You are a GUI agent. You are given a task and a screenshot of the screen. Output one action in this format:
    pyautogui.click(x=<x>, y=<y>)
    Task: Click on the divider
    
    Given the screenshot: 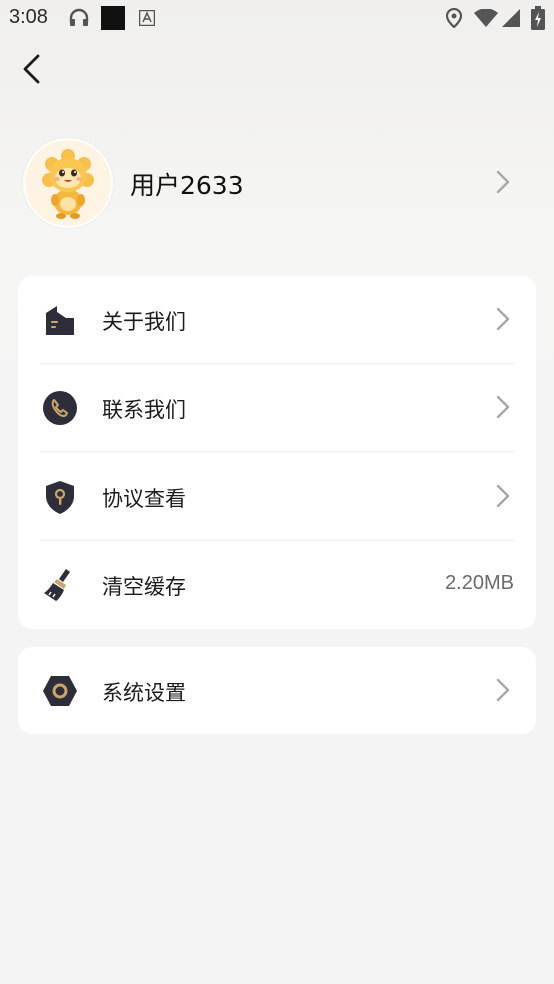 What is the action you would take?
    pyautogui.click(x=277, y=451)
    